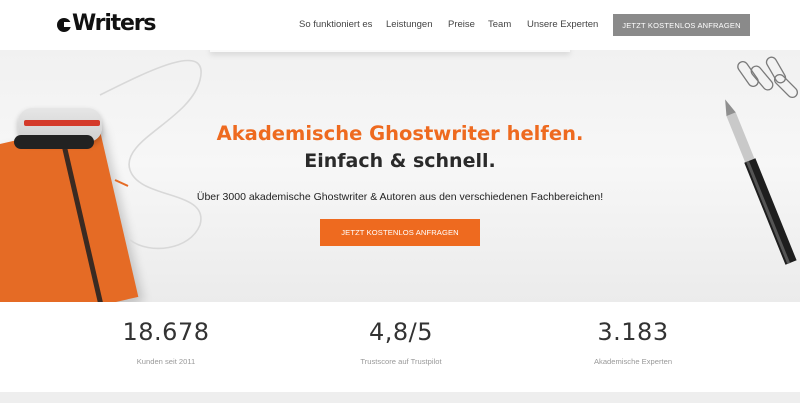 The width and height of the screenshot is (800, 403). What do you see at coordinates (166, 361) in the screenshot?
I see `stat-label: Kunden seit 2011` at bounding box center [166, 361].